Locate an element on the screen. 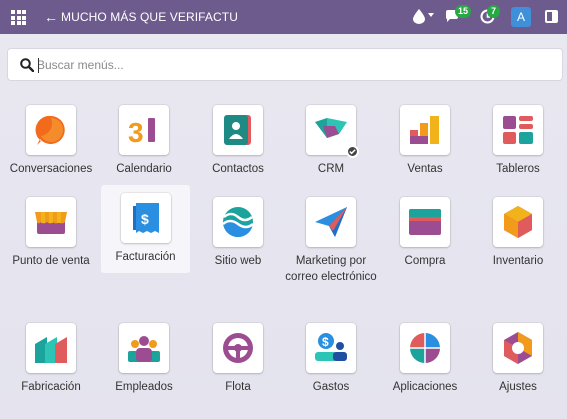 Image resolution: width=567 pixels, height=419 pixels. app-label: Compra is located at coordinates (425, 261).